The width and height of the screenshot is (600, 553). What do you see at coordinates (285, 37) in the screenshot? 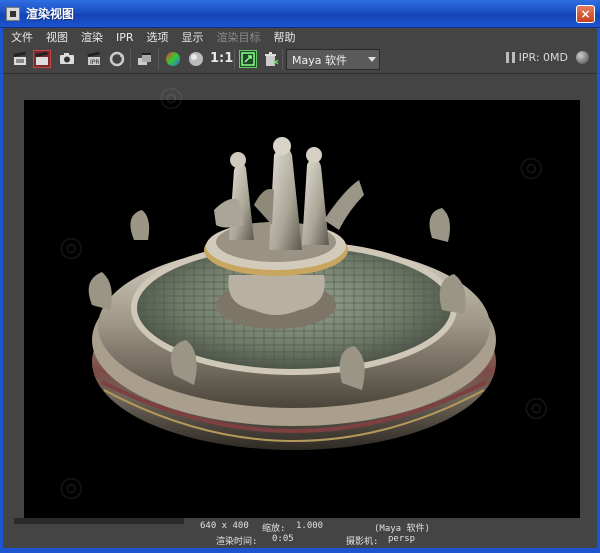
I see `menu-help: 帮助` at bounding box center [285, 37].